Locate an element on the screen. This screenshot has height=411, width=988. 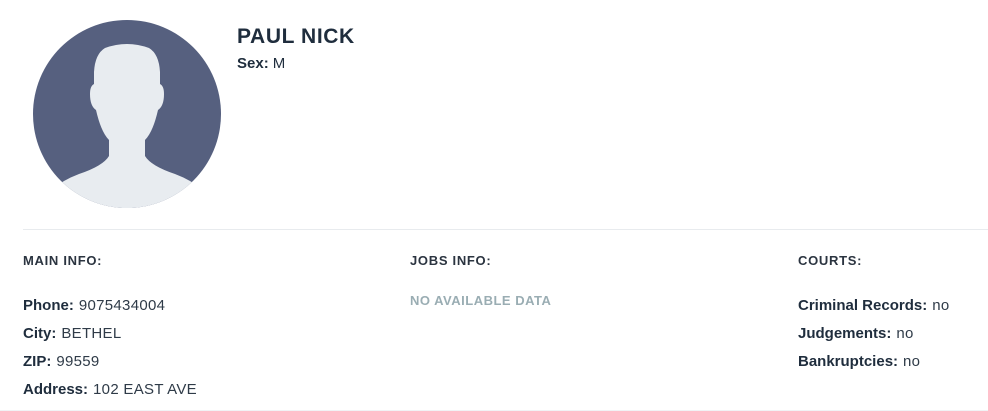
city-row: City: BETHEL is located at coordinates (110, 334).